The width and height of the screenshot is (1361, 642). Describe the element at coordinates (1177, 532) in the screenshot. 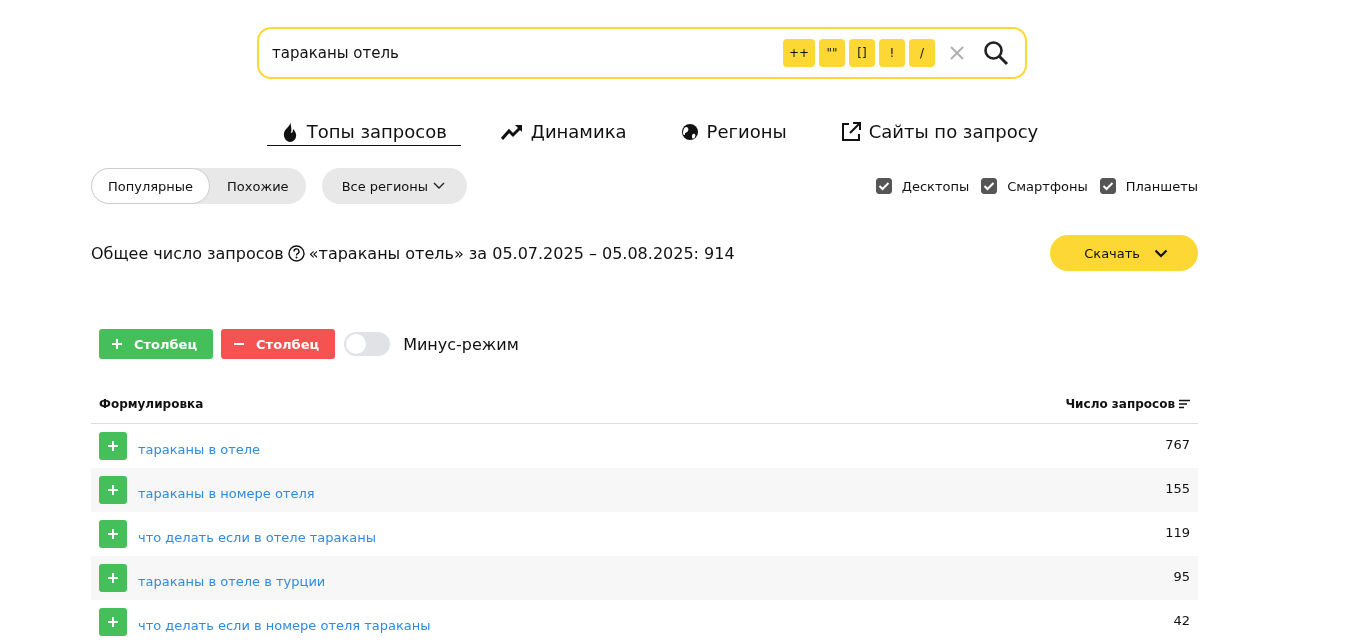

I see `table-cell: 119` at that location.